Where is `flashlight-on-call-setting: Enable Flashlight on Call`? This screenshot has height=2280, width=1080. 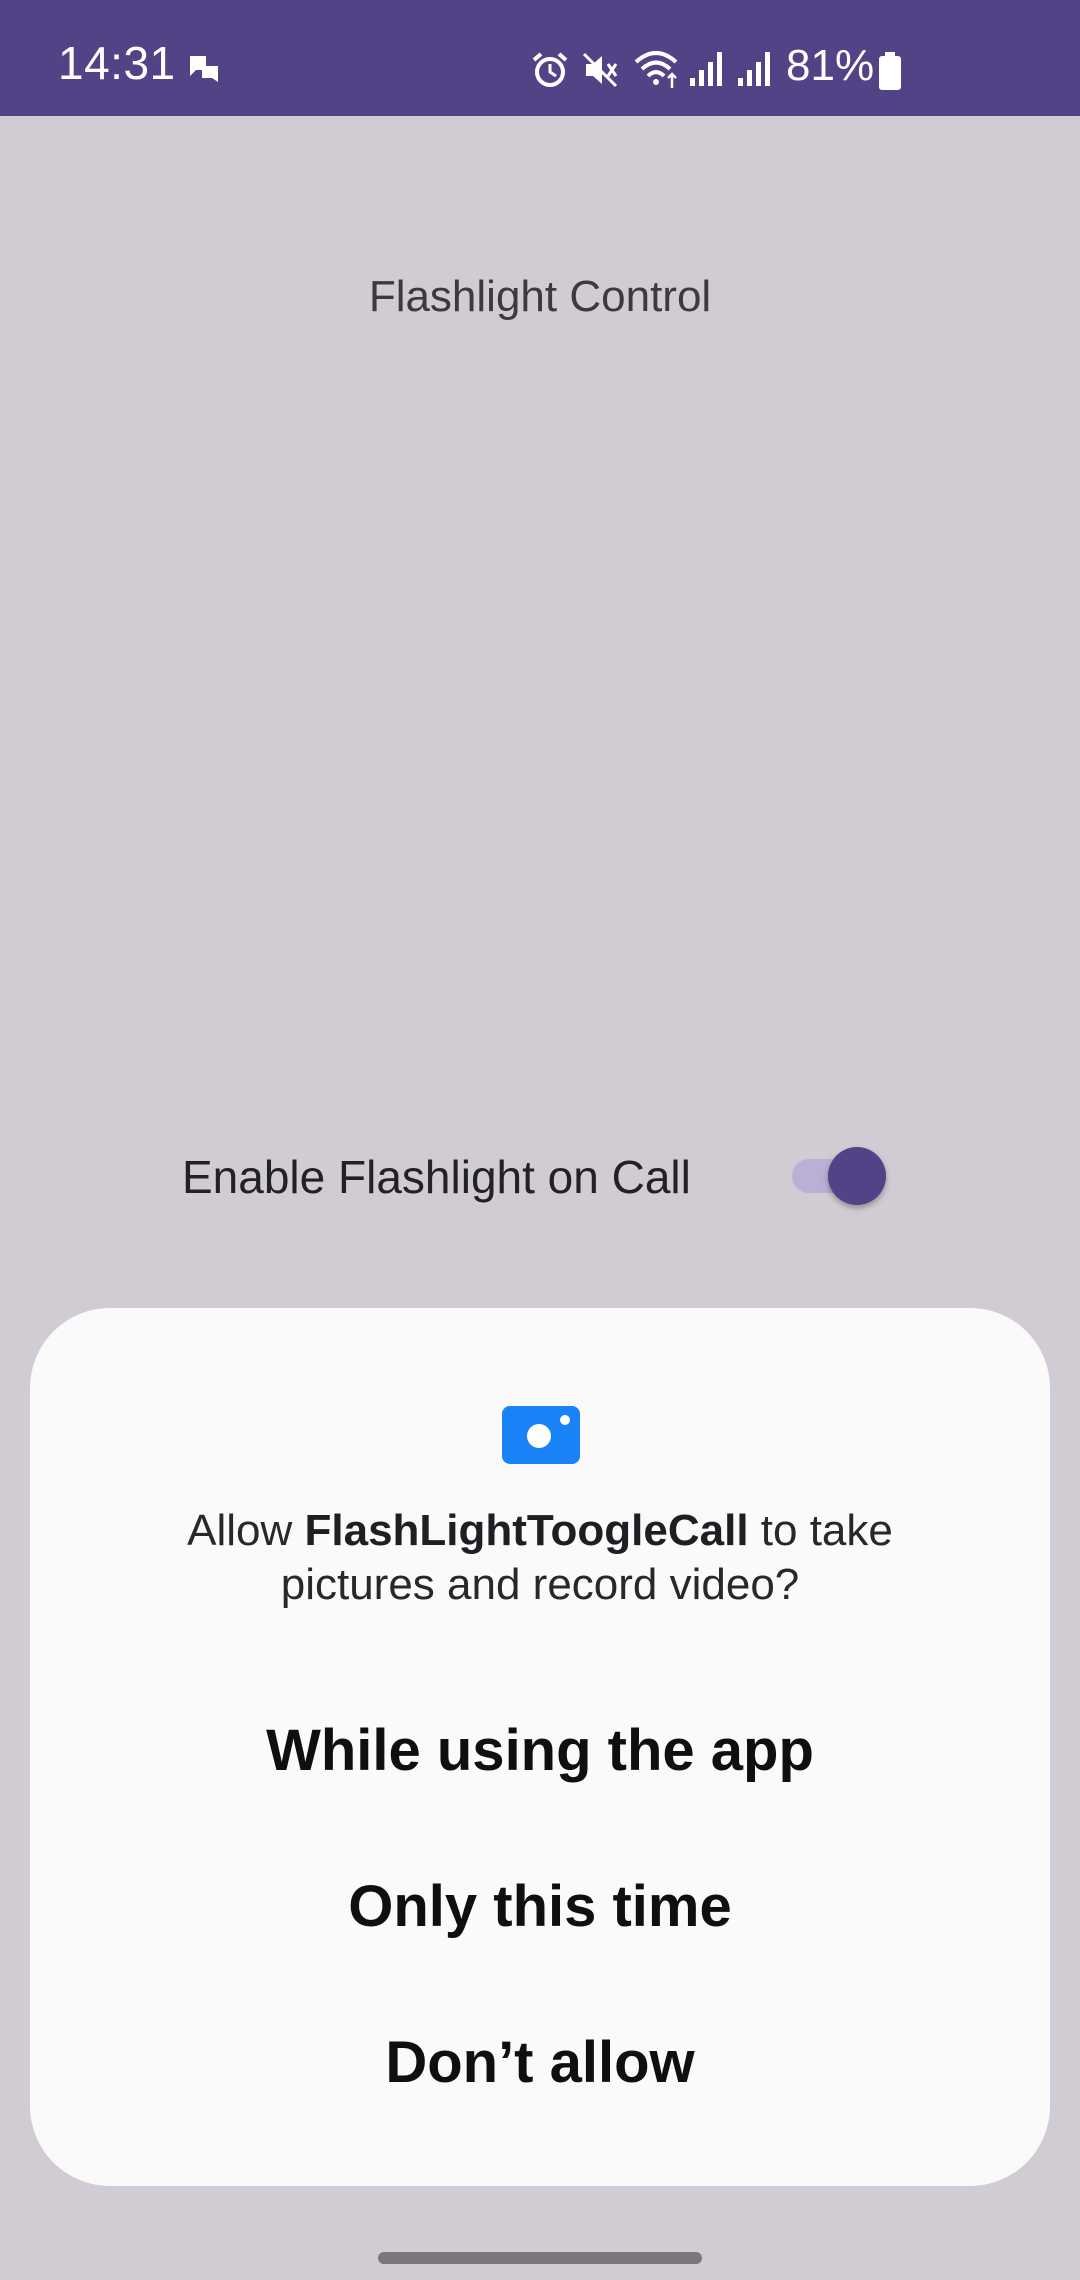
flashlight-on-call-setting: Enable Flashlight on Call is located at coordinates (540, 1177).